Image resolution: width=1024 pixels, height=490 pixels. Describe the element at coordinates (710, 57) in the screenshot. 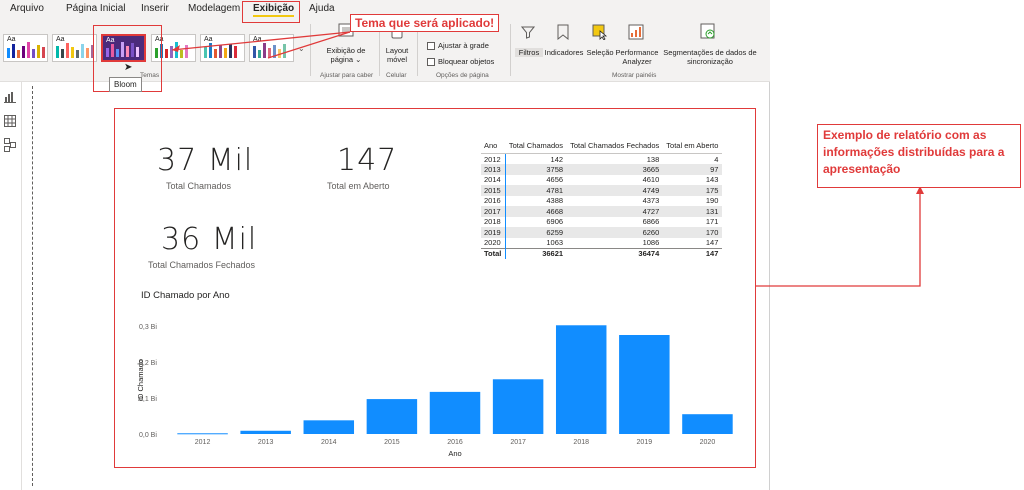

I see `sync-slicers-button: Segmentações de dados de sincronização` at that location.